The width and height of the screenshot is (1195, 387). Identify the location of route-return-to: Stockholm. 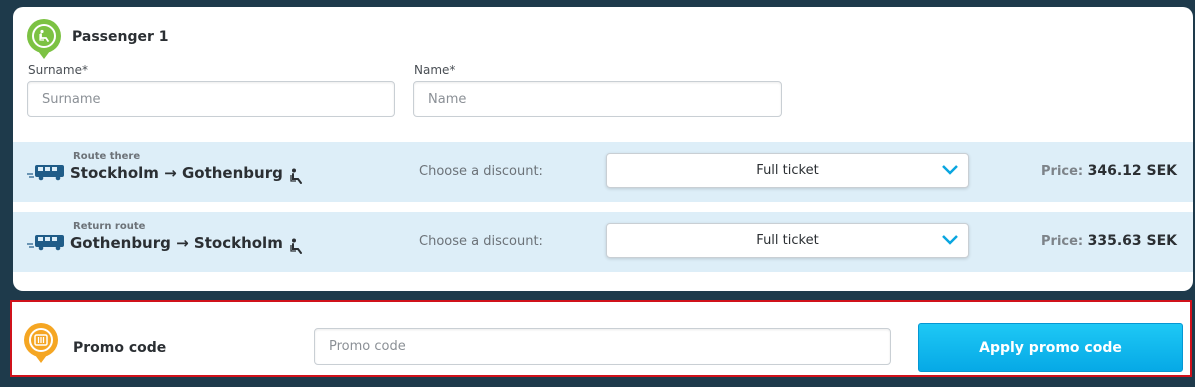
(238, 243).